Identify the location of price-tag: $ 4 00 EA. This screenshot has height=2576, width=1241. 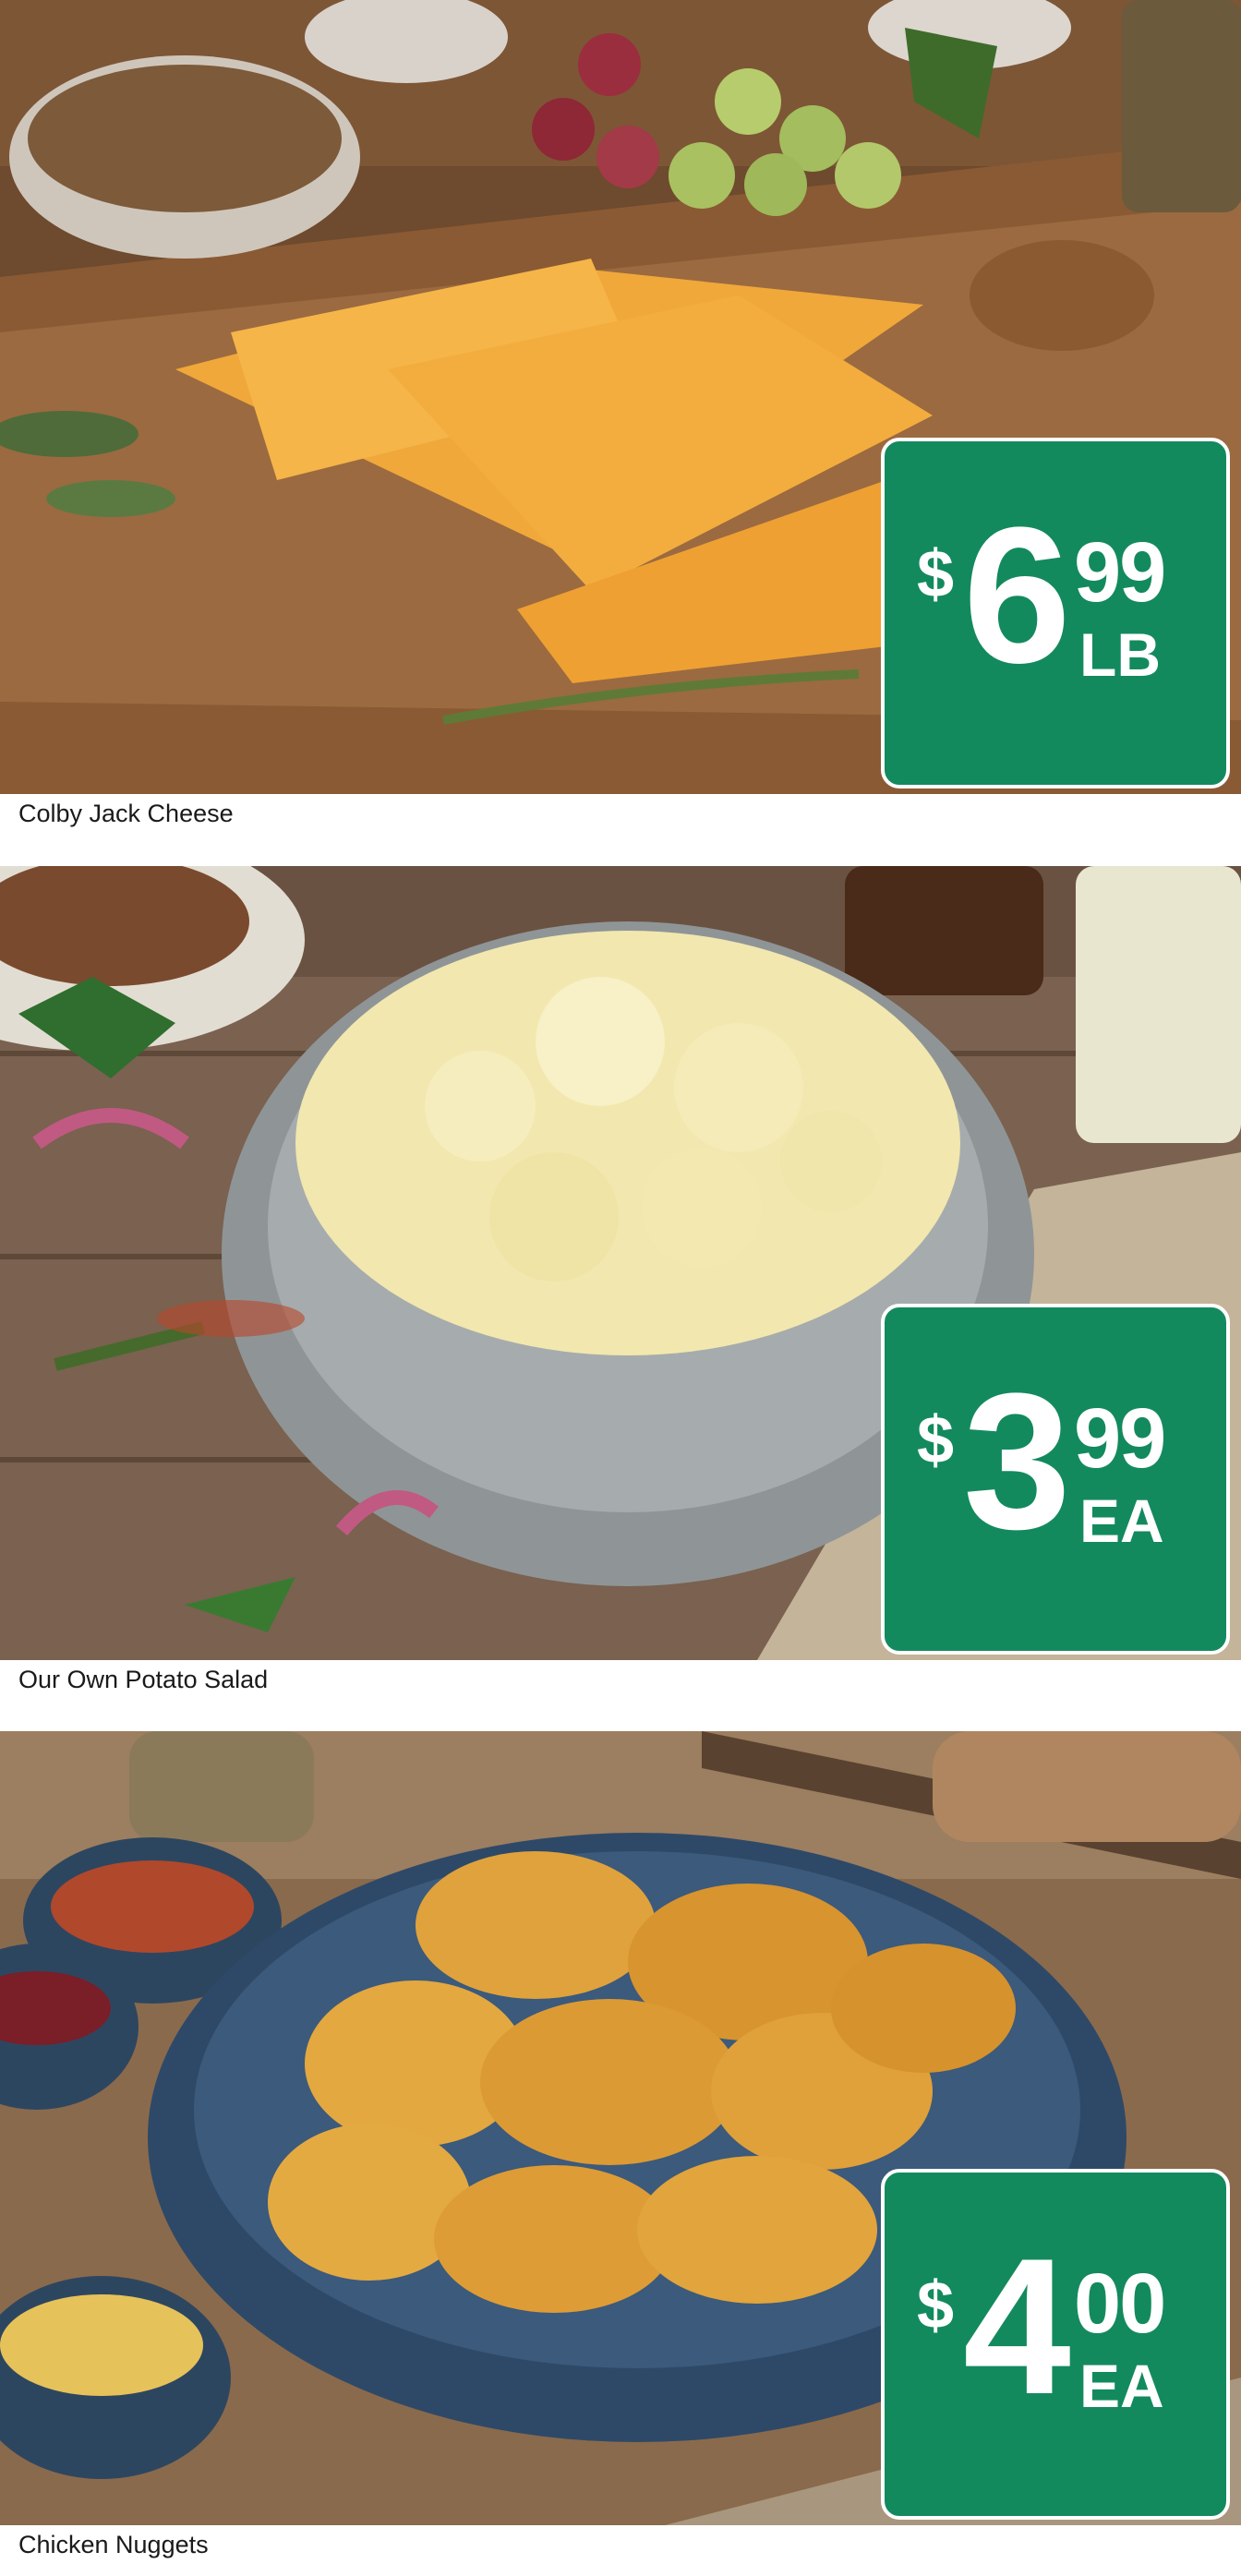
(1055, 2344).